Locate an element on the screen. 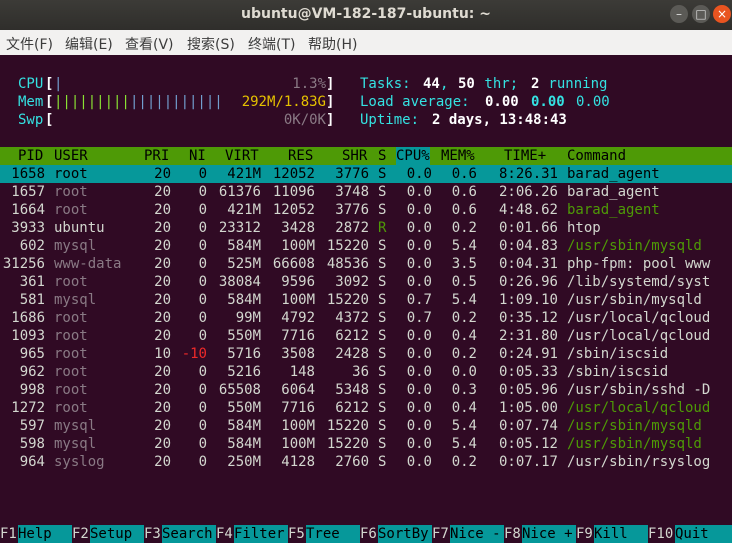  cell-res: 100M is located at coordinates (298, 444).